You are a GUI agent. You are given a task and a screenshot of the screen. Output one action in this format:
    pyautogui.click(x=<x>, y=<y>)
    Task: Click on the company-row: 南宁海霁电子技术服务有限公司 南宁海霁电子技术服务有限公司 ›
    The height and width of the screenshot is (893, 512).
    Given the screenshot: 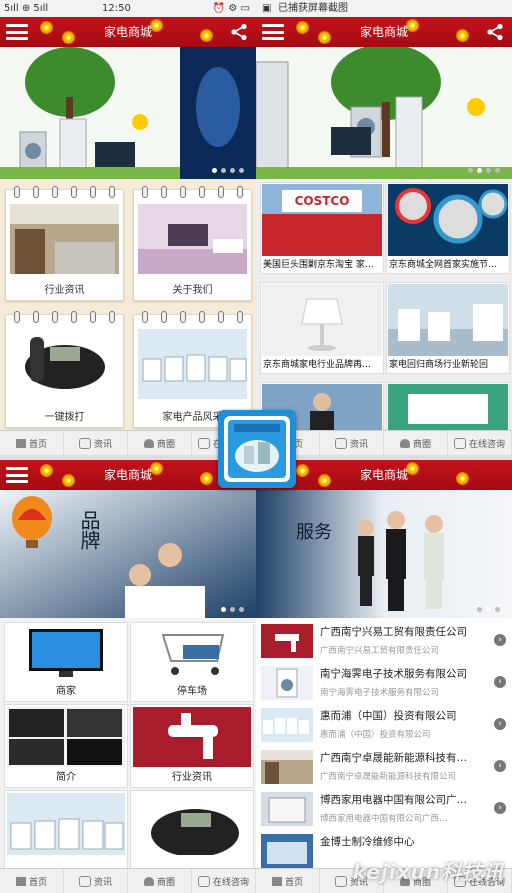 What is the action you would take?
    pyautogui.click(x=384, y=683)
    